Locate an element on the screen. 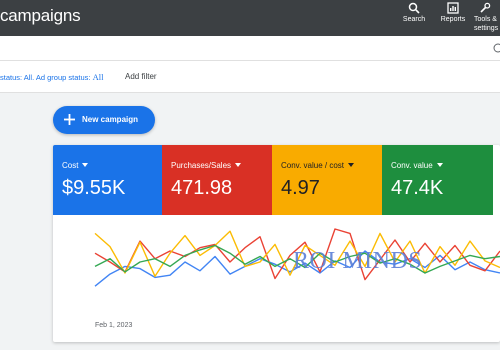 Image resolution: width=500 pixels, height=350 pixels. reports-button: Reports is located at coordinates (453, 13).